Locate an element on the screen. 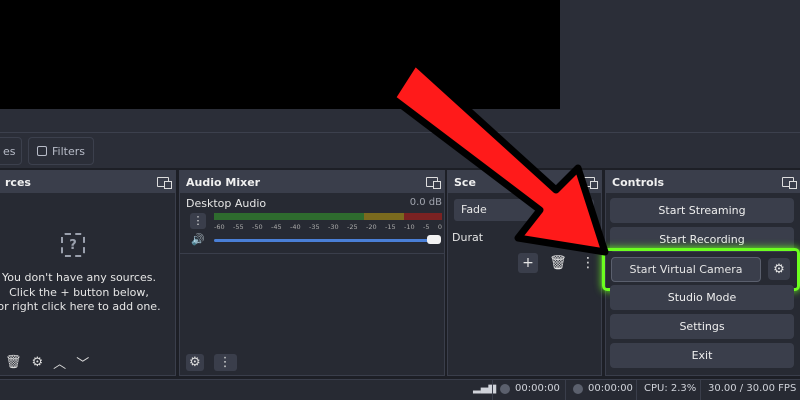 The width and height of the screenshot is (800, 400). controls-title: Controls is located at coordinates (638, 182).